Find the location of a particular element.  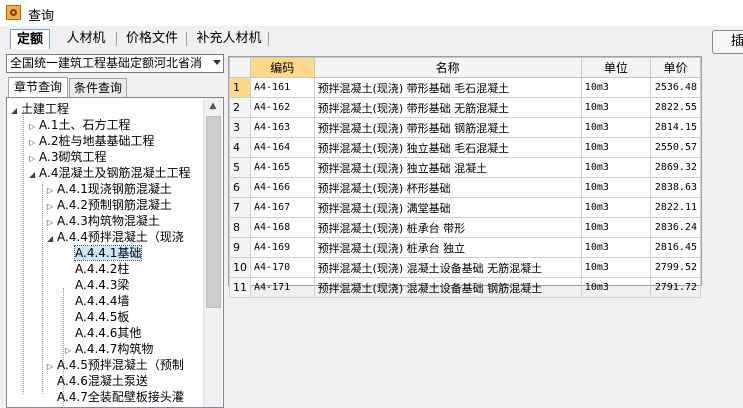

column-header-unit: 单位 is located at coordinates (615, 67).